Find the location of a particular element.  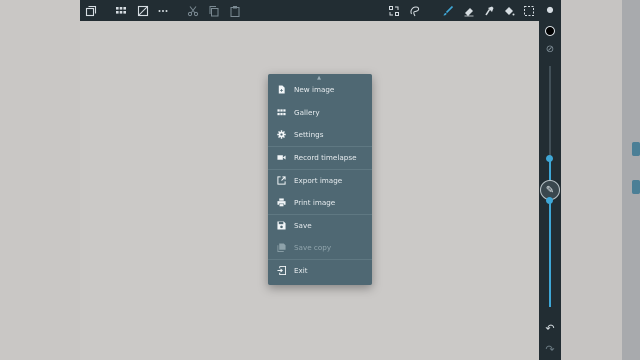

size-indicator-icon: ● is located at coordinates (550, 9).